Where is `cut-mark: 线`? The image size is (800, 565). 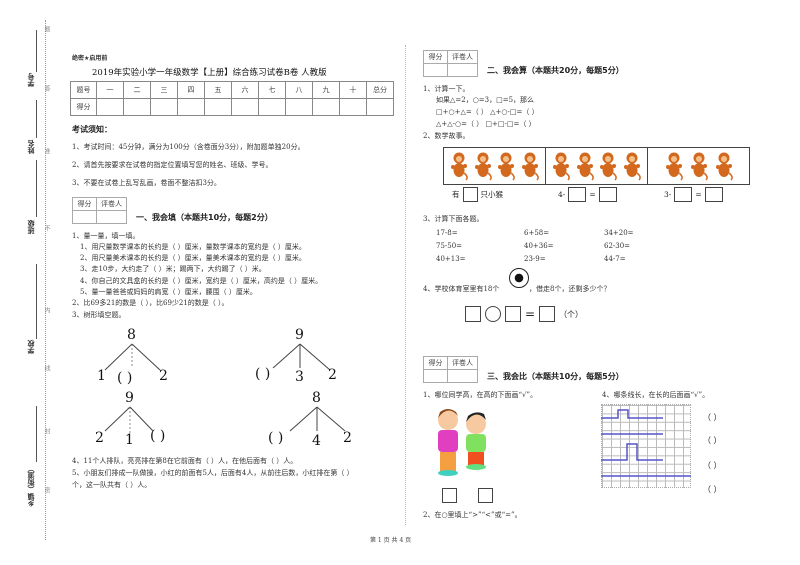 cut-mark: 线 is located at coordinates (46, 368).